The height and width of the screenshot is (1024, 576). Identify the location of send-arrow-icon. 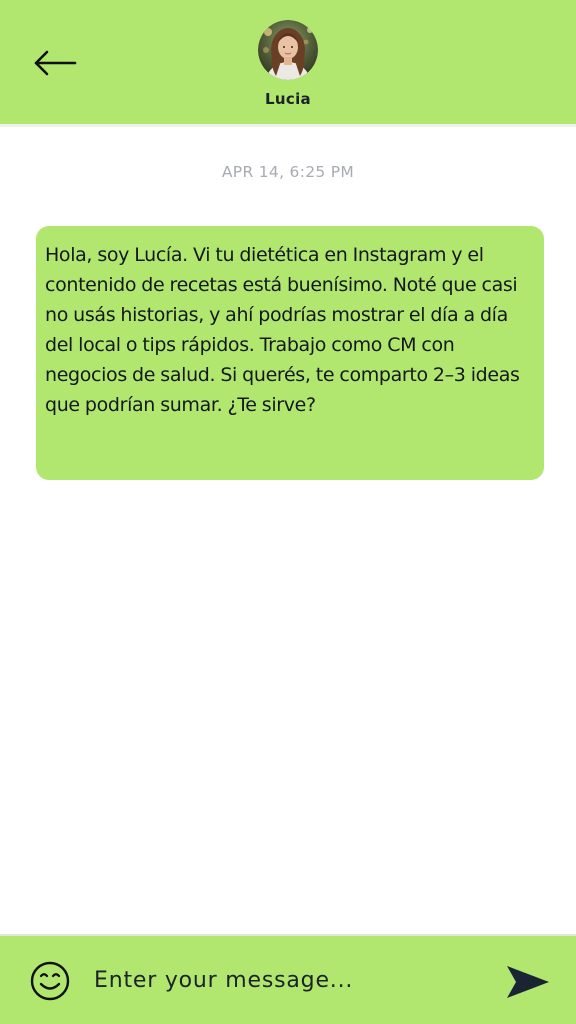
(528, 982).